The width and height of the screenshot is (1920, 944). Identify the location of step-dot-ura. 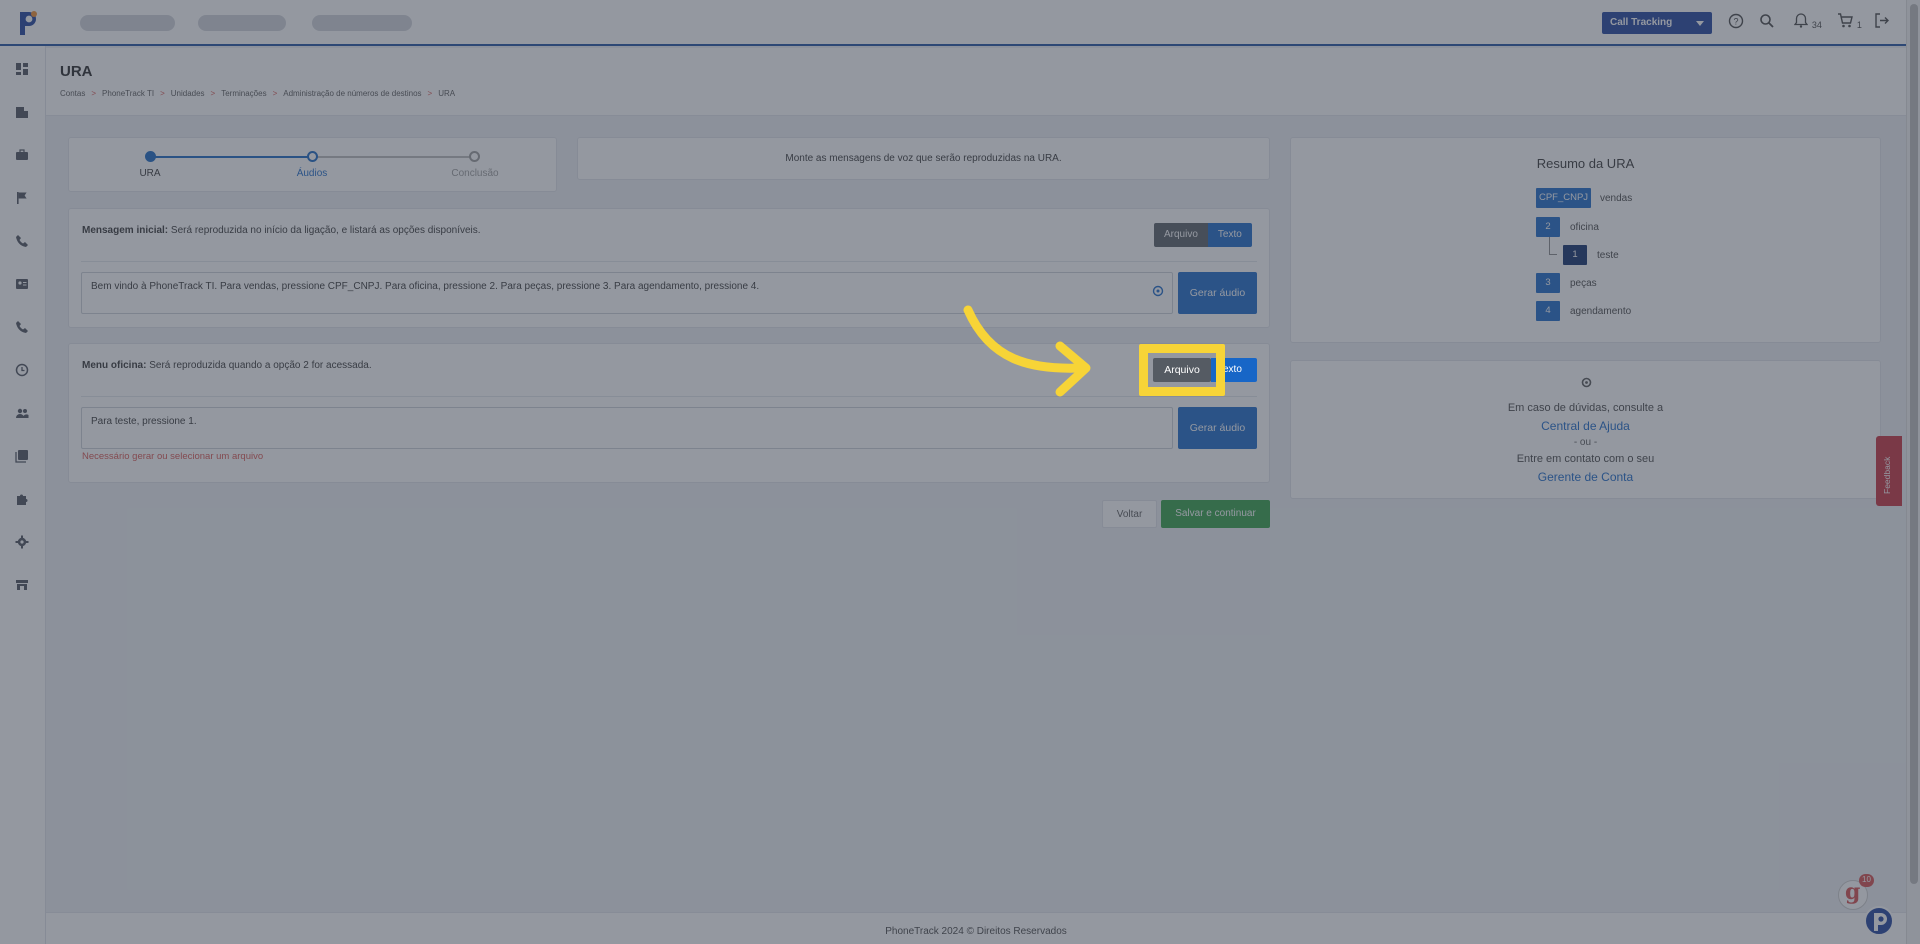
(150, 156).